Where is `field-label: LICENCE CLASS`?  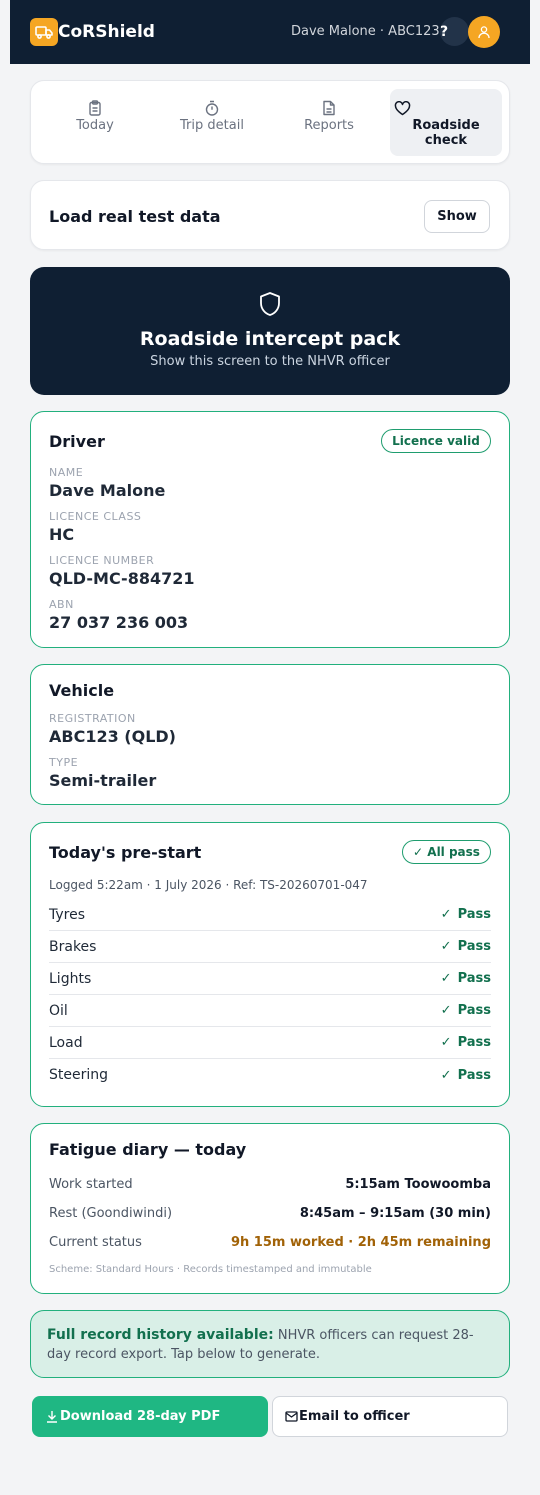 field-label: LICENCE CLASS is located at coordinates (95, 516).